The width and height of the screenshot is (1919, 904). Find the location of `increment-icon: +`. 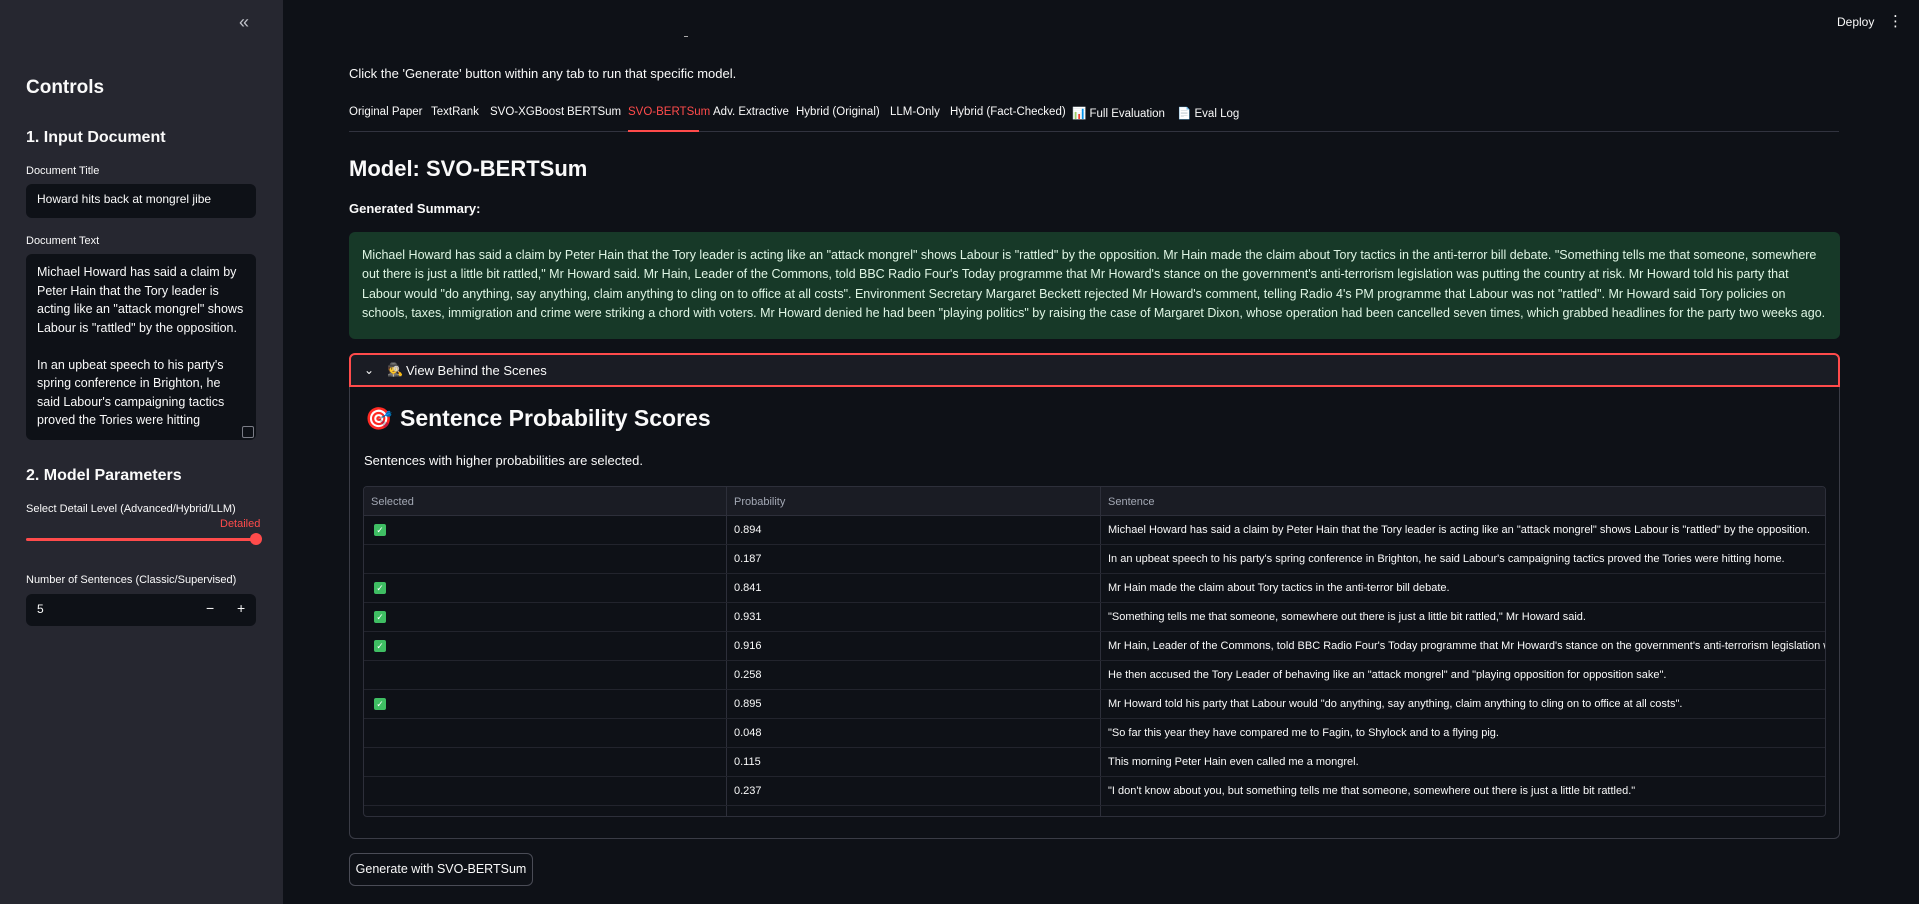

increment-icon: + is located at coordinates (241, 608).